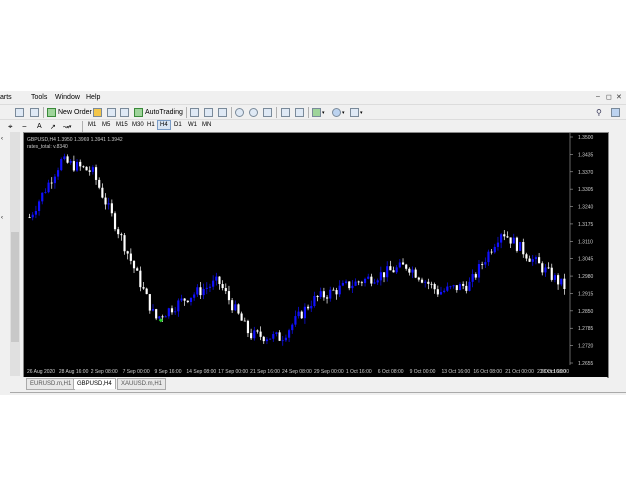  What do you see at coordinates (92, 125) in the screenshot?
I see `tf-m1: M1` at bounding box center [92, 125].